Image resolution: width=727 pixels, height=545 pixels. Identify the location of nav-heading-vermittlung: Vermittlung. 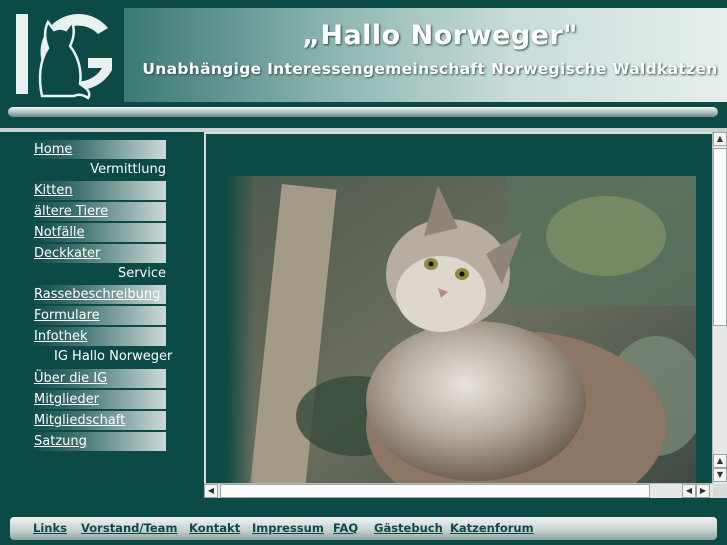
(128, 169).